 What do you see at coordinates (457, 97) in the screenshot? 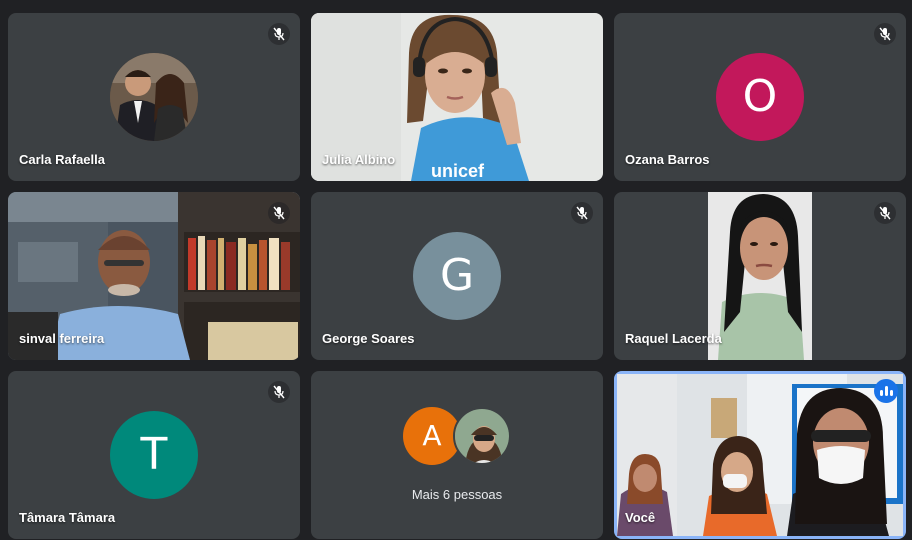
I see `participant-tile-julia-albino: unicef Julia Albino` at bounding box center [457, 97].